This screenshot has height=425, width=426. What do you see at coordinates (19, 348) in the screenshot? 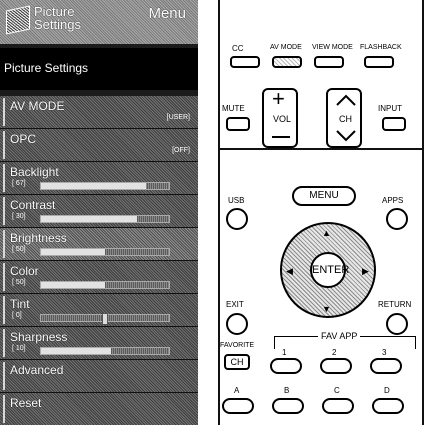
I see `menu-item-value: [ 10]` at bounding box center [19, 348].